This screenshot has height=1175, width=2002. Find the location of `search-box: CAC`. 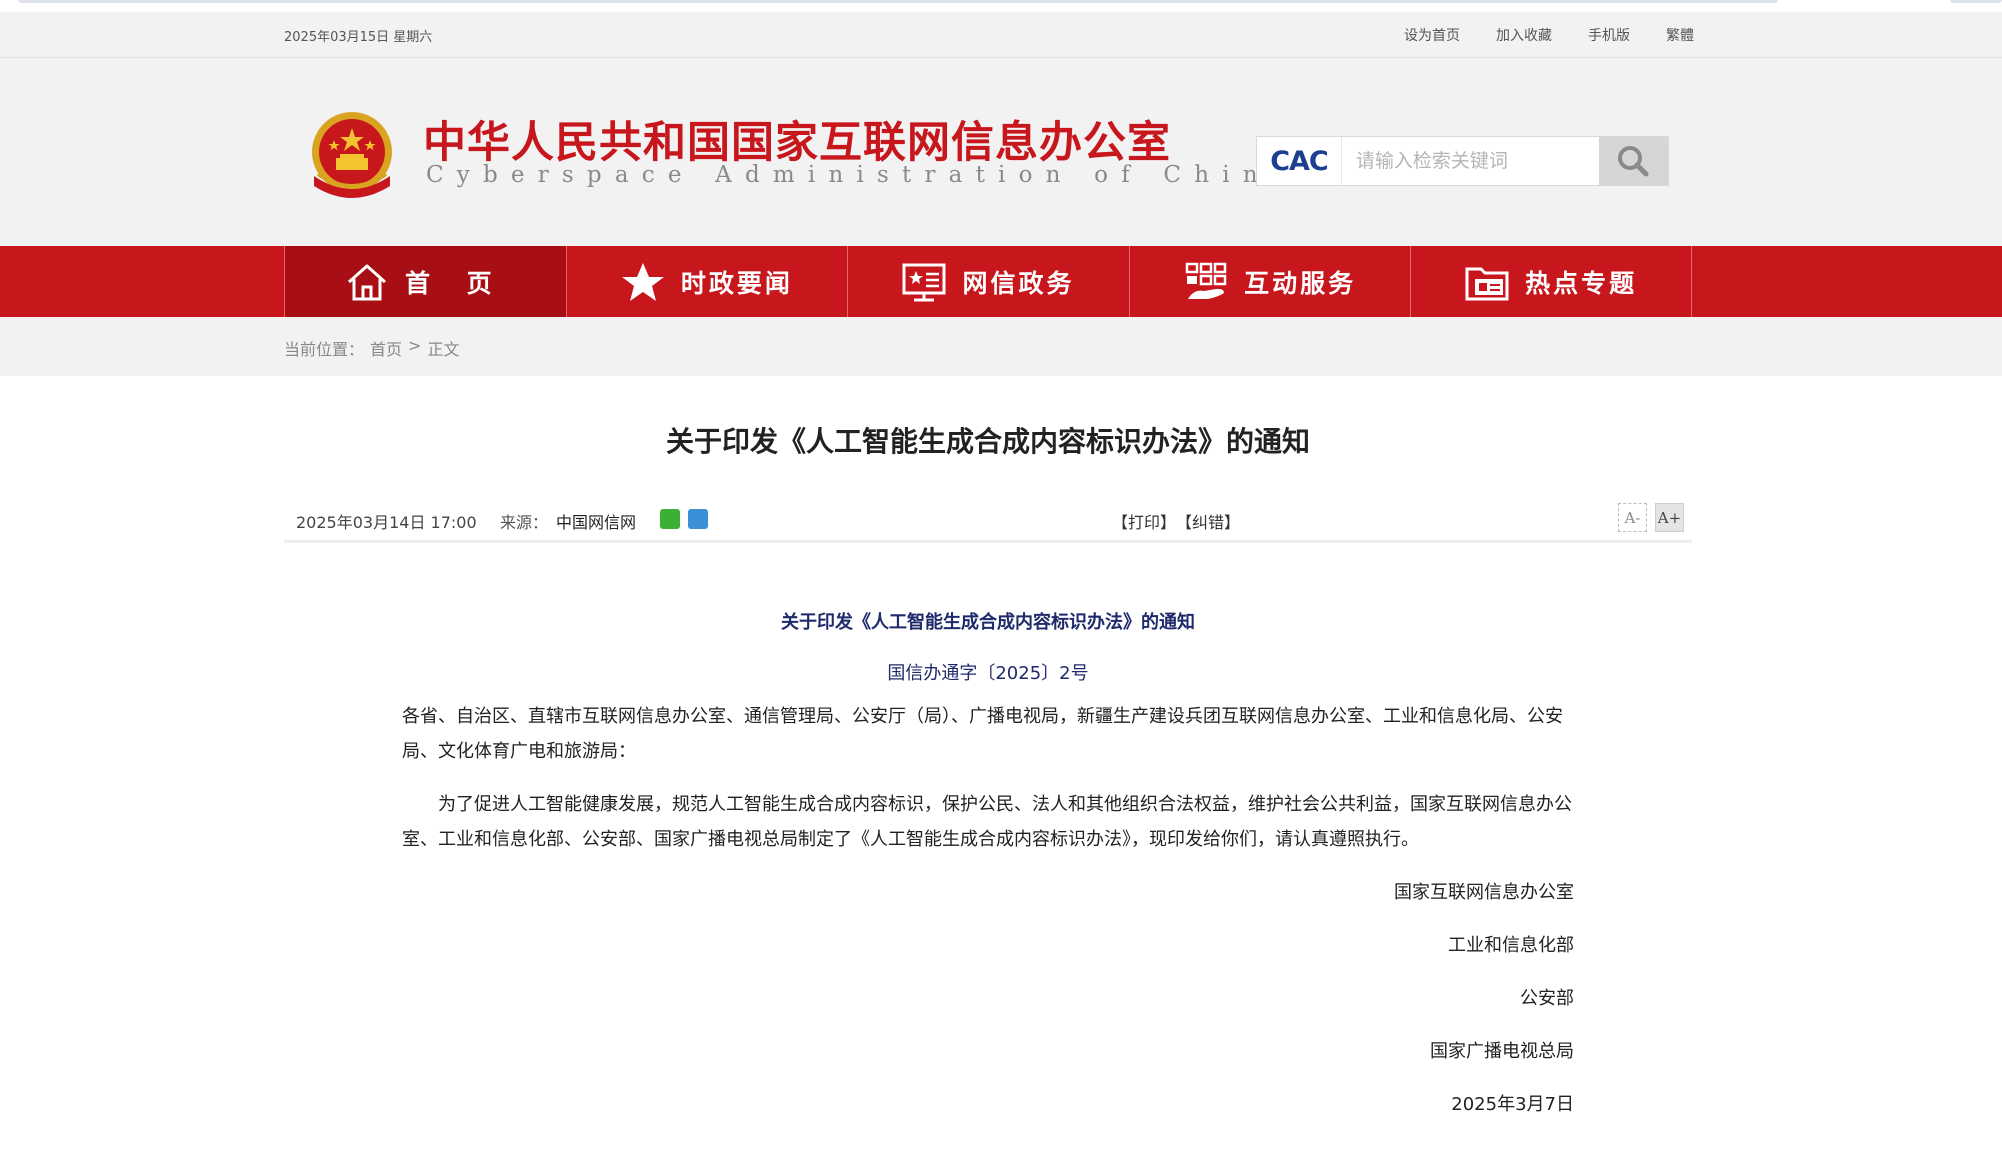

search-box: CAC is located at coordinates (1462, 161).